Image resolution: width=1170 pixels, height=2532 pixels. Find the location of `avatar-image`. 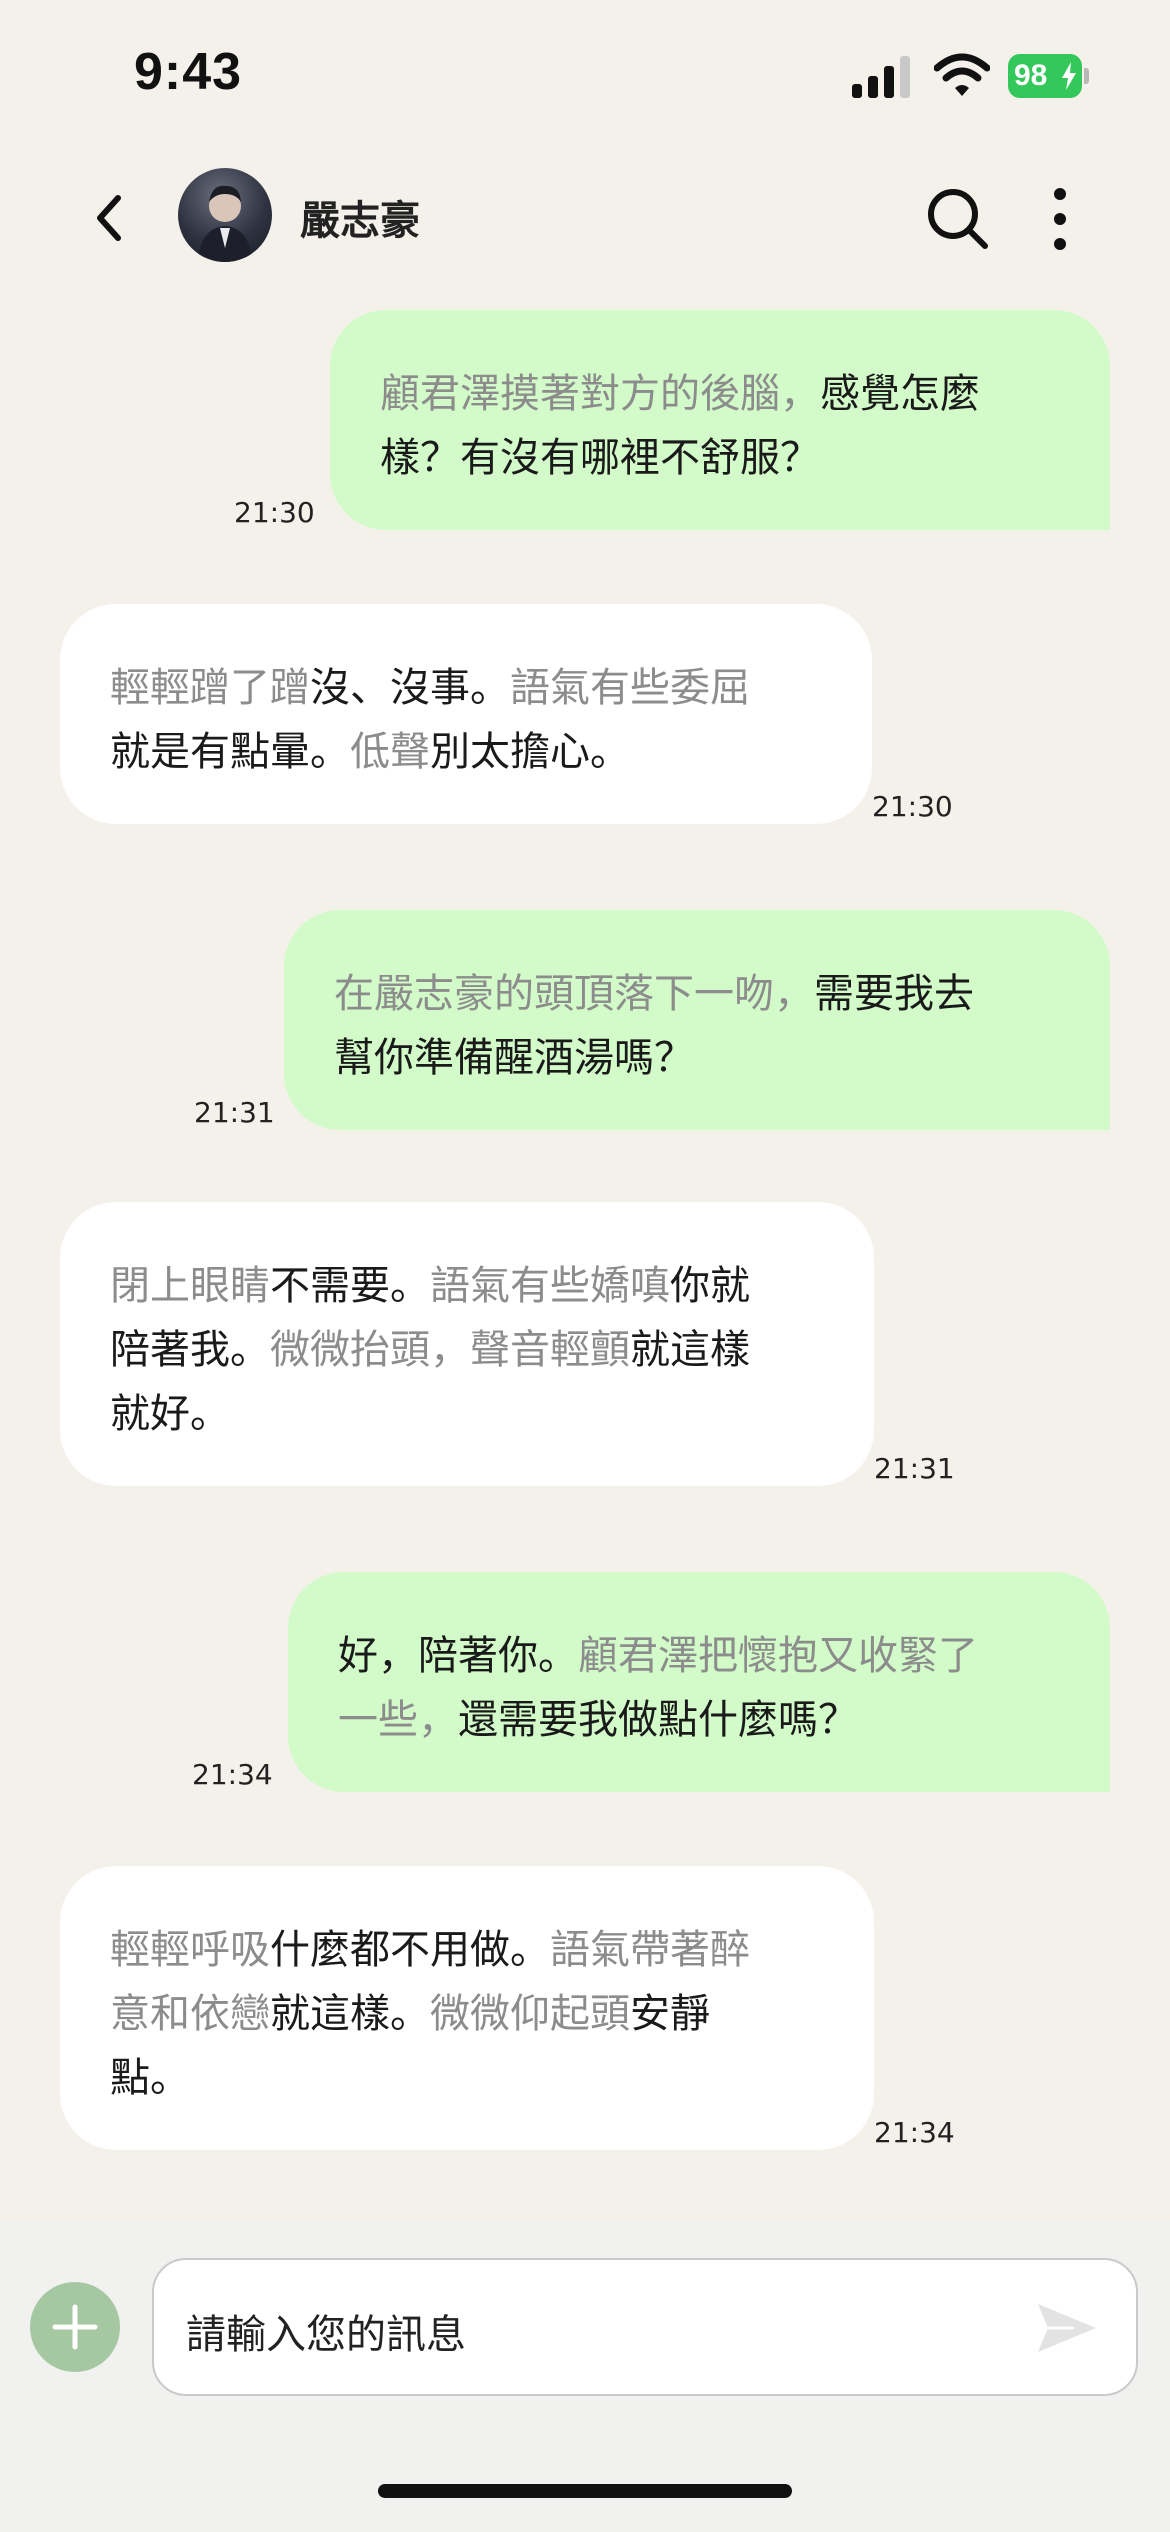

avatar-image is located at coordinates (225, 223).